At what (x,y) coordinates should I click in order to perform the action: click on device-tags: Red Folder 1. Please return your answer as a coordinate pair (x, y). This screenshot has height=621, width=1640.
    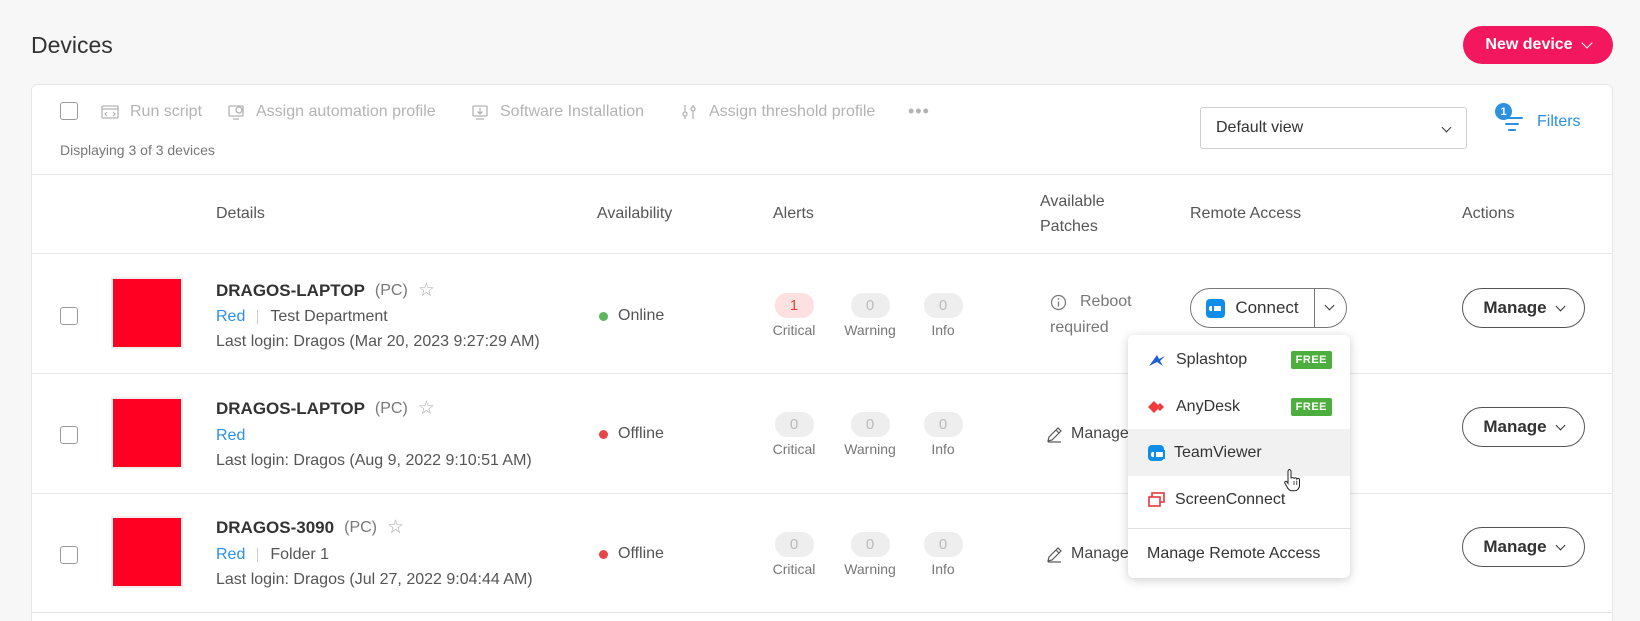
    Looking at the image, I should click on (272, 555).